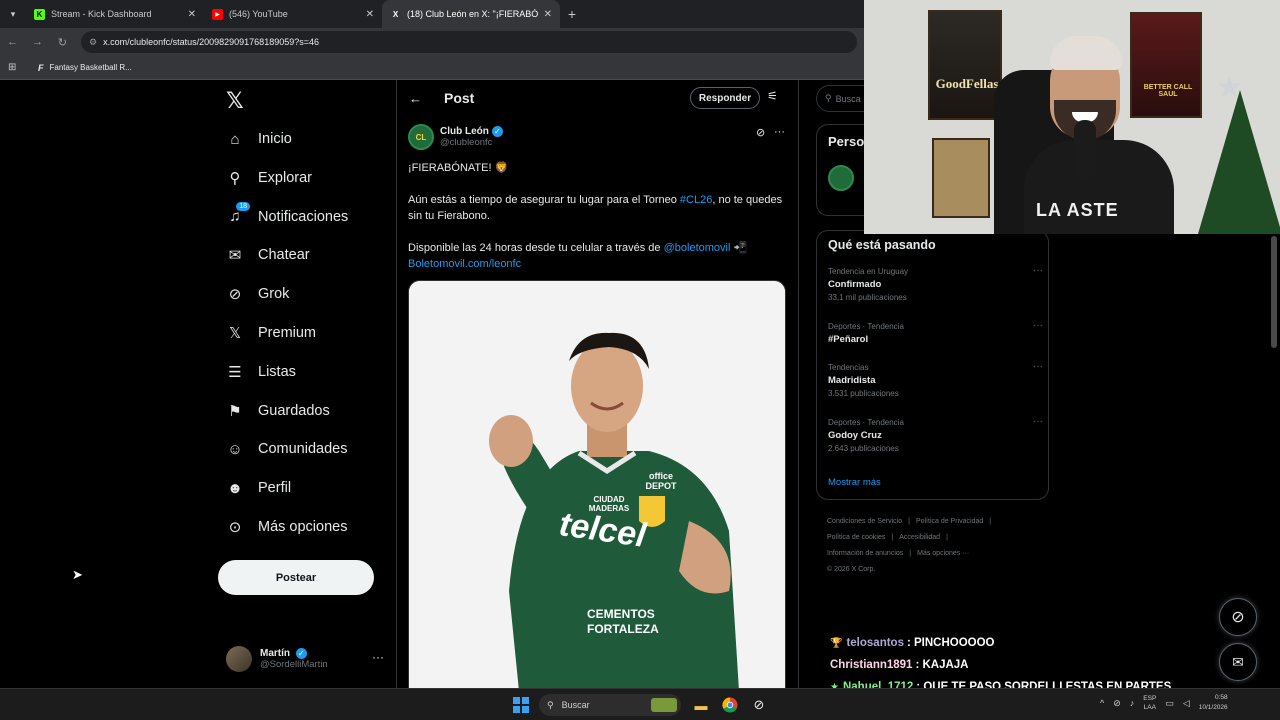 Image resolution: width=1280 pixels, height=720 pixels. What do you see at coordinates (1132, 703) in the screenshot?
I see `mic-icon: ♪` at bounding box center [1132, 703].